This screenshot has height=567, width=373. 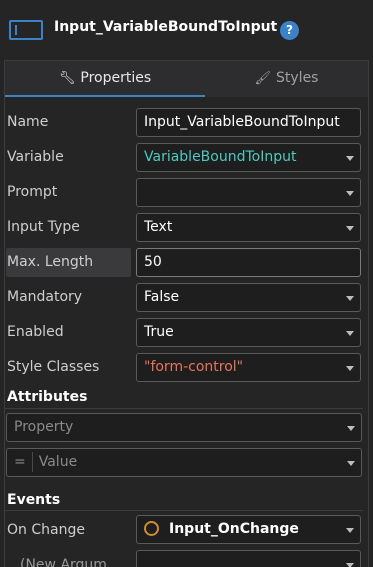 I want to click on on-change-label: On Change, so click(x=46, y=530).